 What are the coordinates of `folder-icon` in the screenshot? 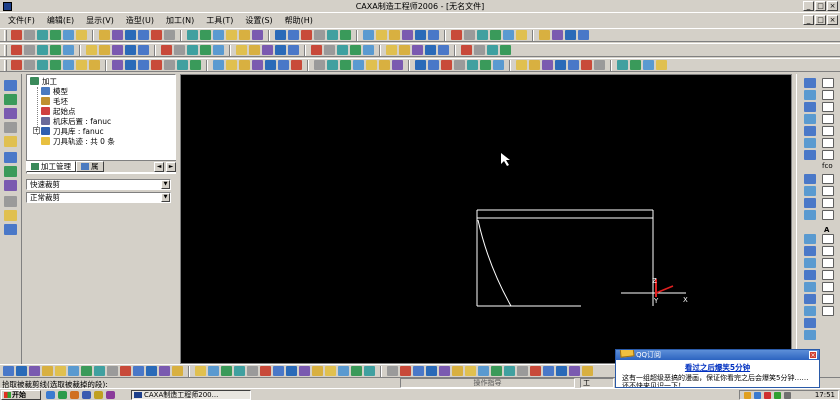 It's located at (98, 395).